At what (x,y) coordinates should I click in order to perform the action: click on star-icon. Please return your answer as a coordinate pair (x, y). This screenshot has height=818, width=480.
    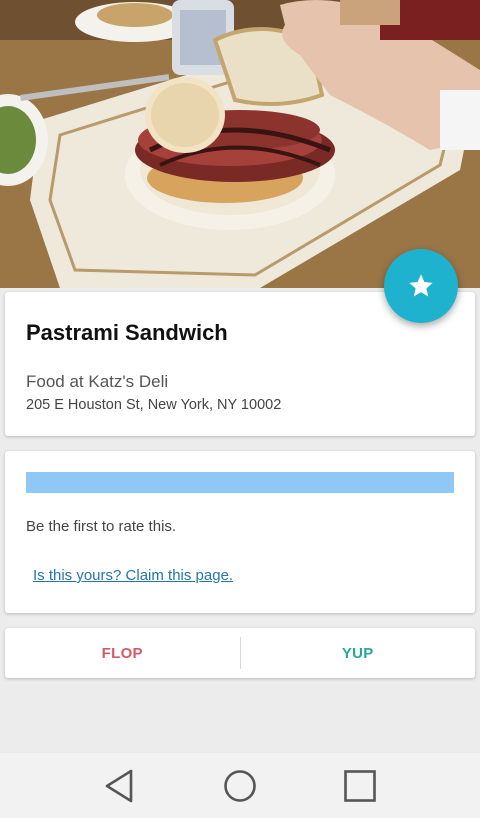
    Looking at the image, I should click on (421, 285).